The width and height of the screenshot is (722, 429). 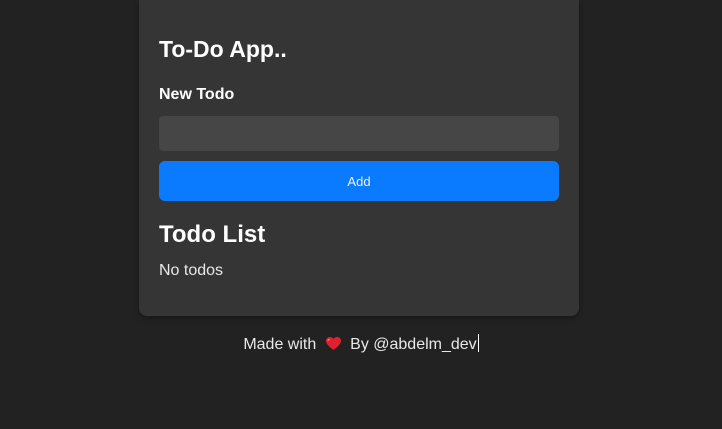 I want to click on app-title: To-Do App.., so click(x=223, y=49).